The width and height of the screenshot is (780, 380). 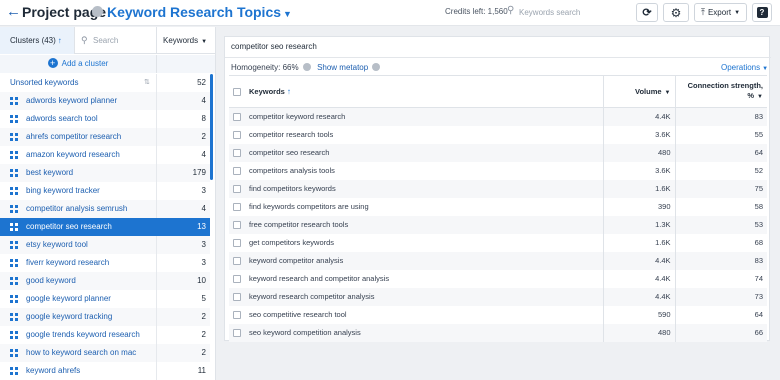 I want to click on cluster-item: bing keyword tracker 3, so click(x=105, y=191).